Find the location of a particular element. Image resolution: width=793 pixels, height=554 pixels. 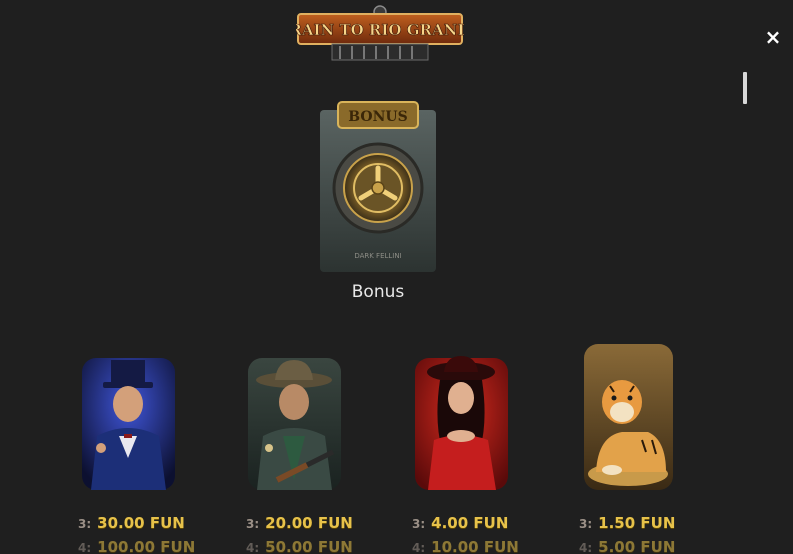

pay-value: 5.00 FUN is located at coordinates (637, 546).